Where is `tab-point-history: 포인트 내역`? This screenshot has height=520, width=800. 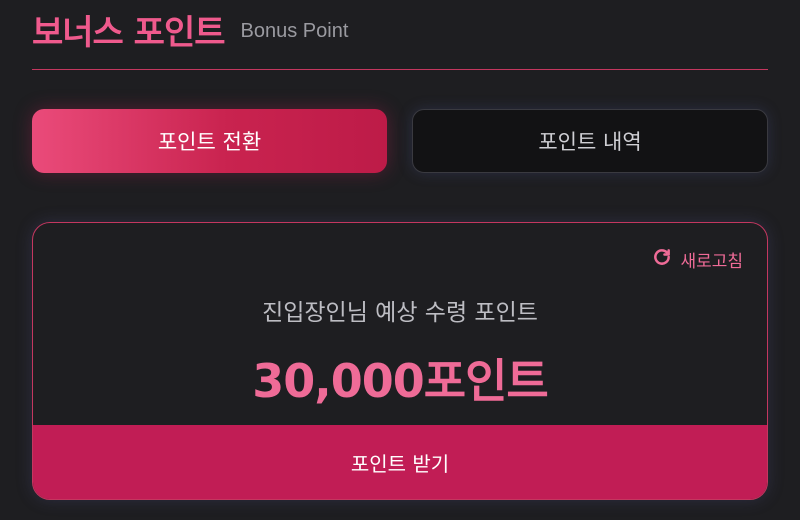 tab-point-history: 포인트 내역 is located at coordinates (590, 141).